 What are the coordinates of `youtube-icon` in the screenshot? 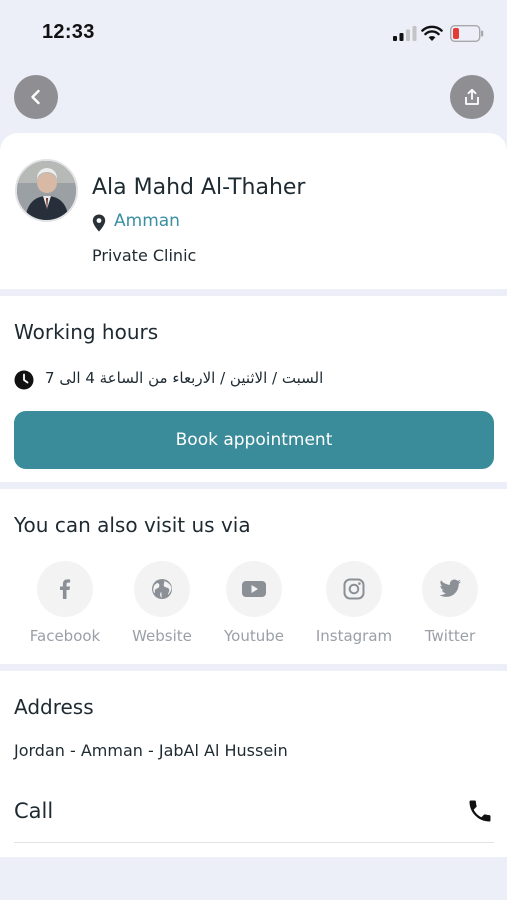 It's located at (254, 589).